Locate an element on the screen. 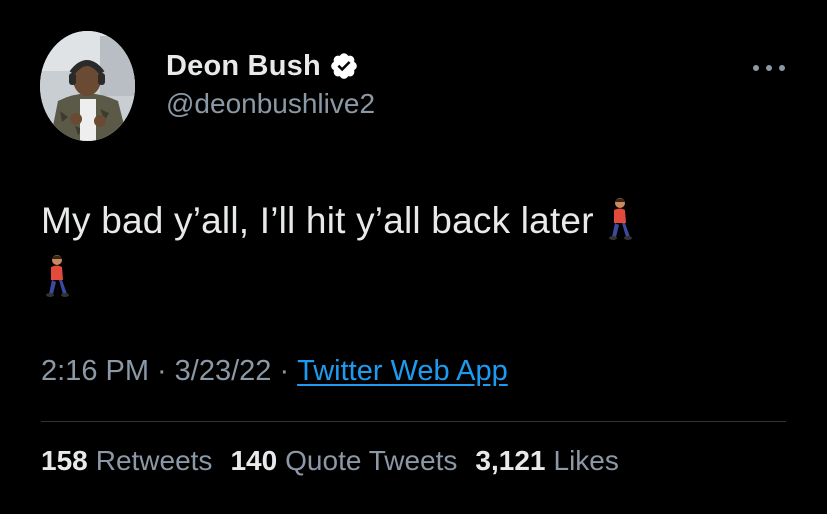 The image size is (827, 514). divider is located at coordinates (413, 421).